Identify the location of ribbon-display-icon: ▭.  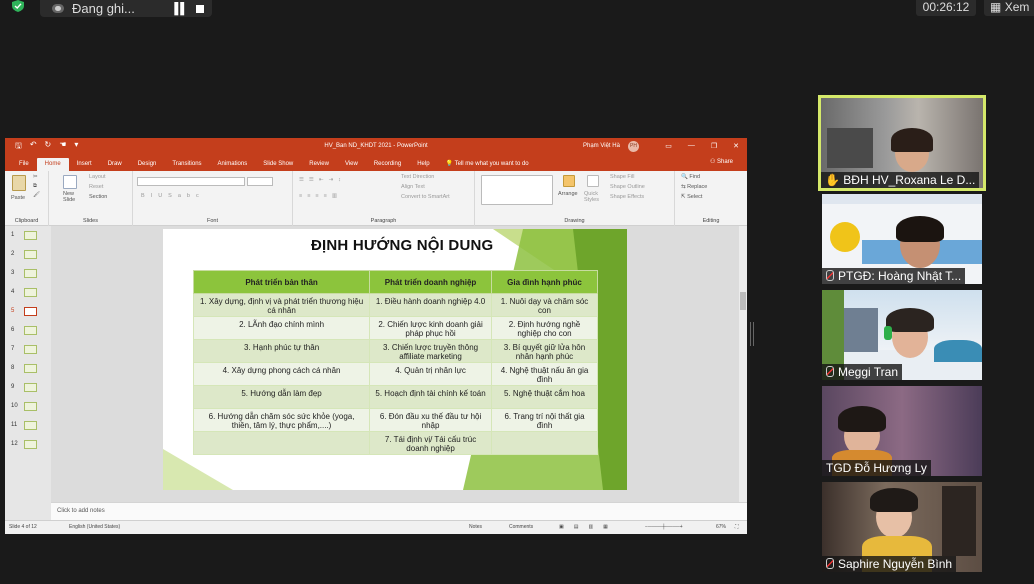
(668, 146).